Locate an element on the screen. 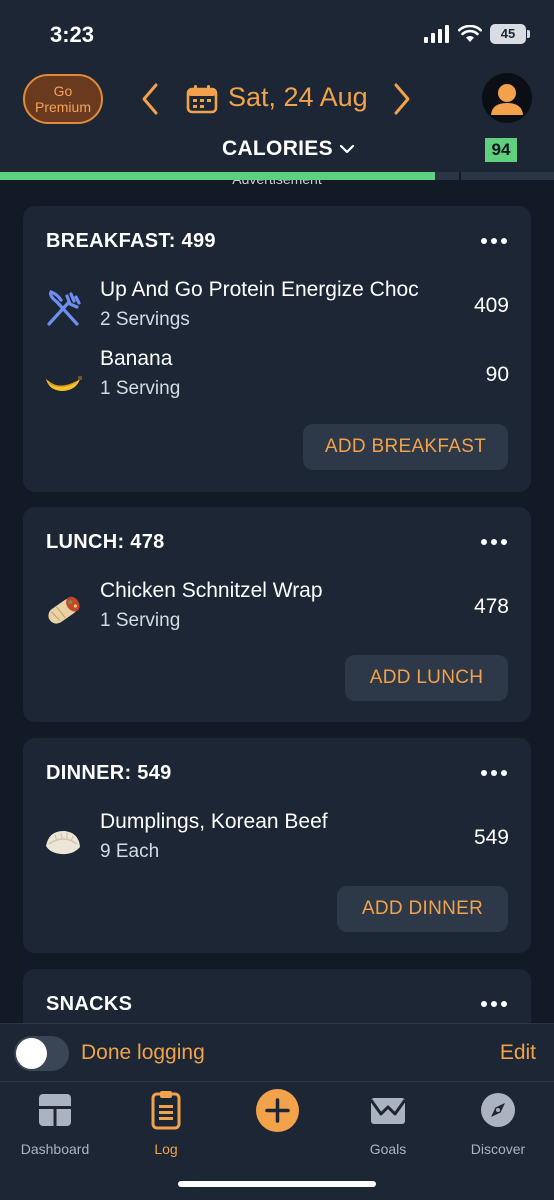 This screenshot has height=1200, width=554. tab-discover: Discover is located at coordinates (498, 1125).